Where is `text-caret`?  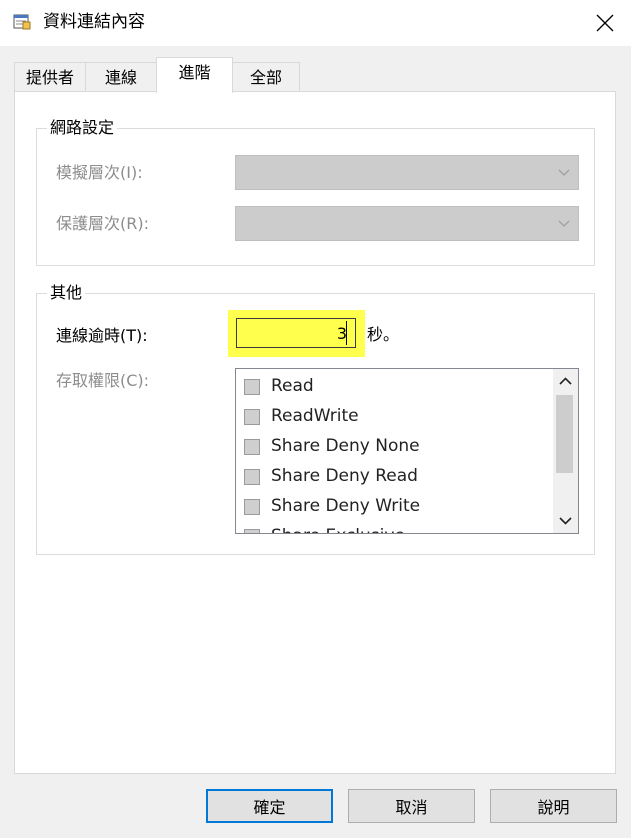 text-caret is located at coordinates (346, 333).